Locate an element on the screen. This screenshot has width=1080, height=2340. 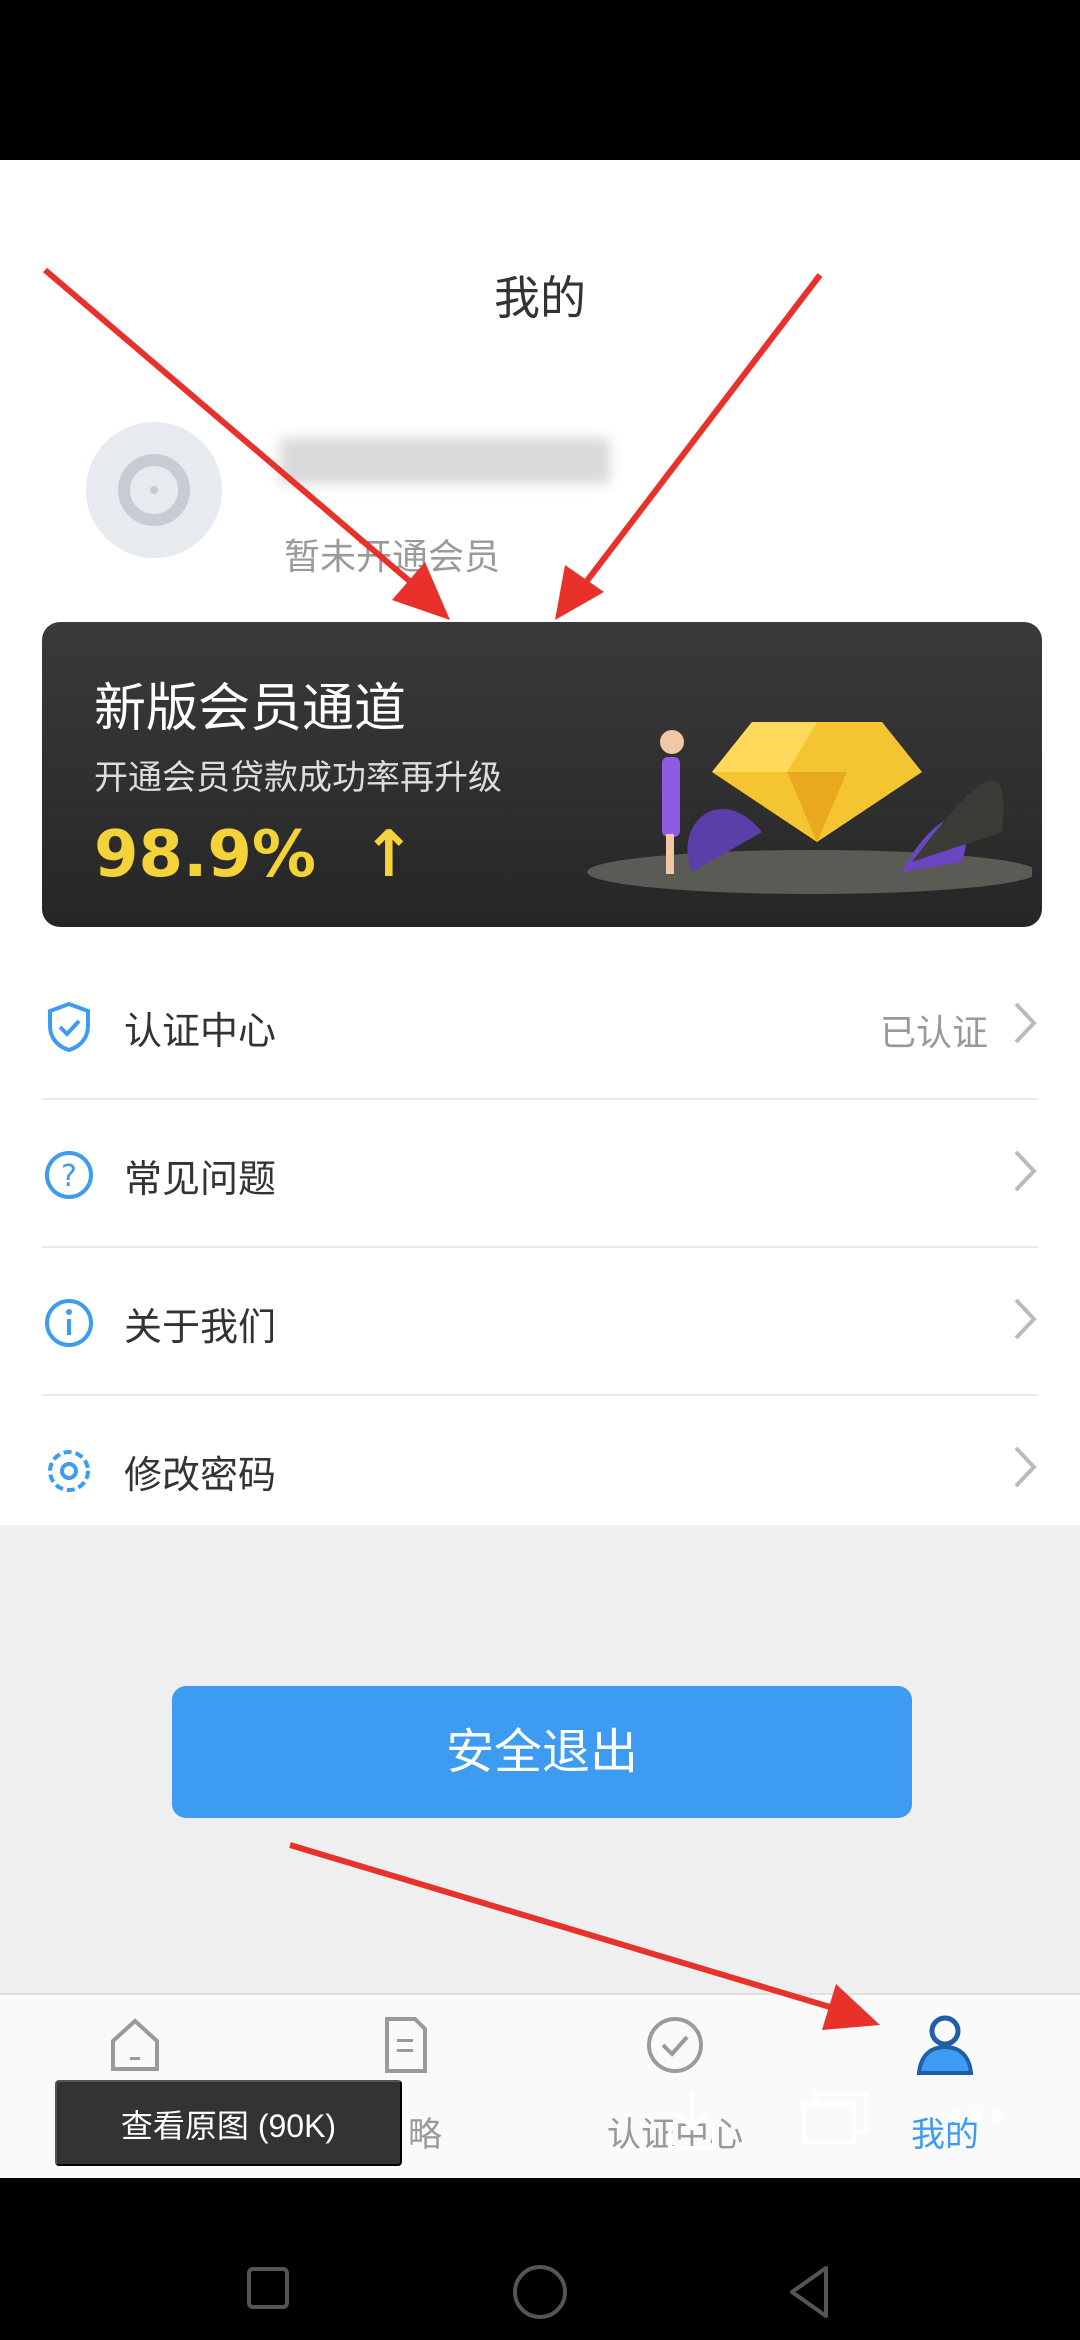
system-nav-bar is located at coordinates (540, 2259).